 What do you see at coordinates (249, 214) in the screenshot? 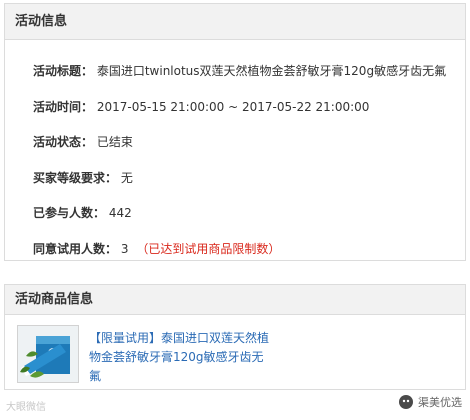
I see `info-row-participants: 已参与人数： 442` at bounding box center [249, 214].